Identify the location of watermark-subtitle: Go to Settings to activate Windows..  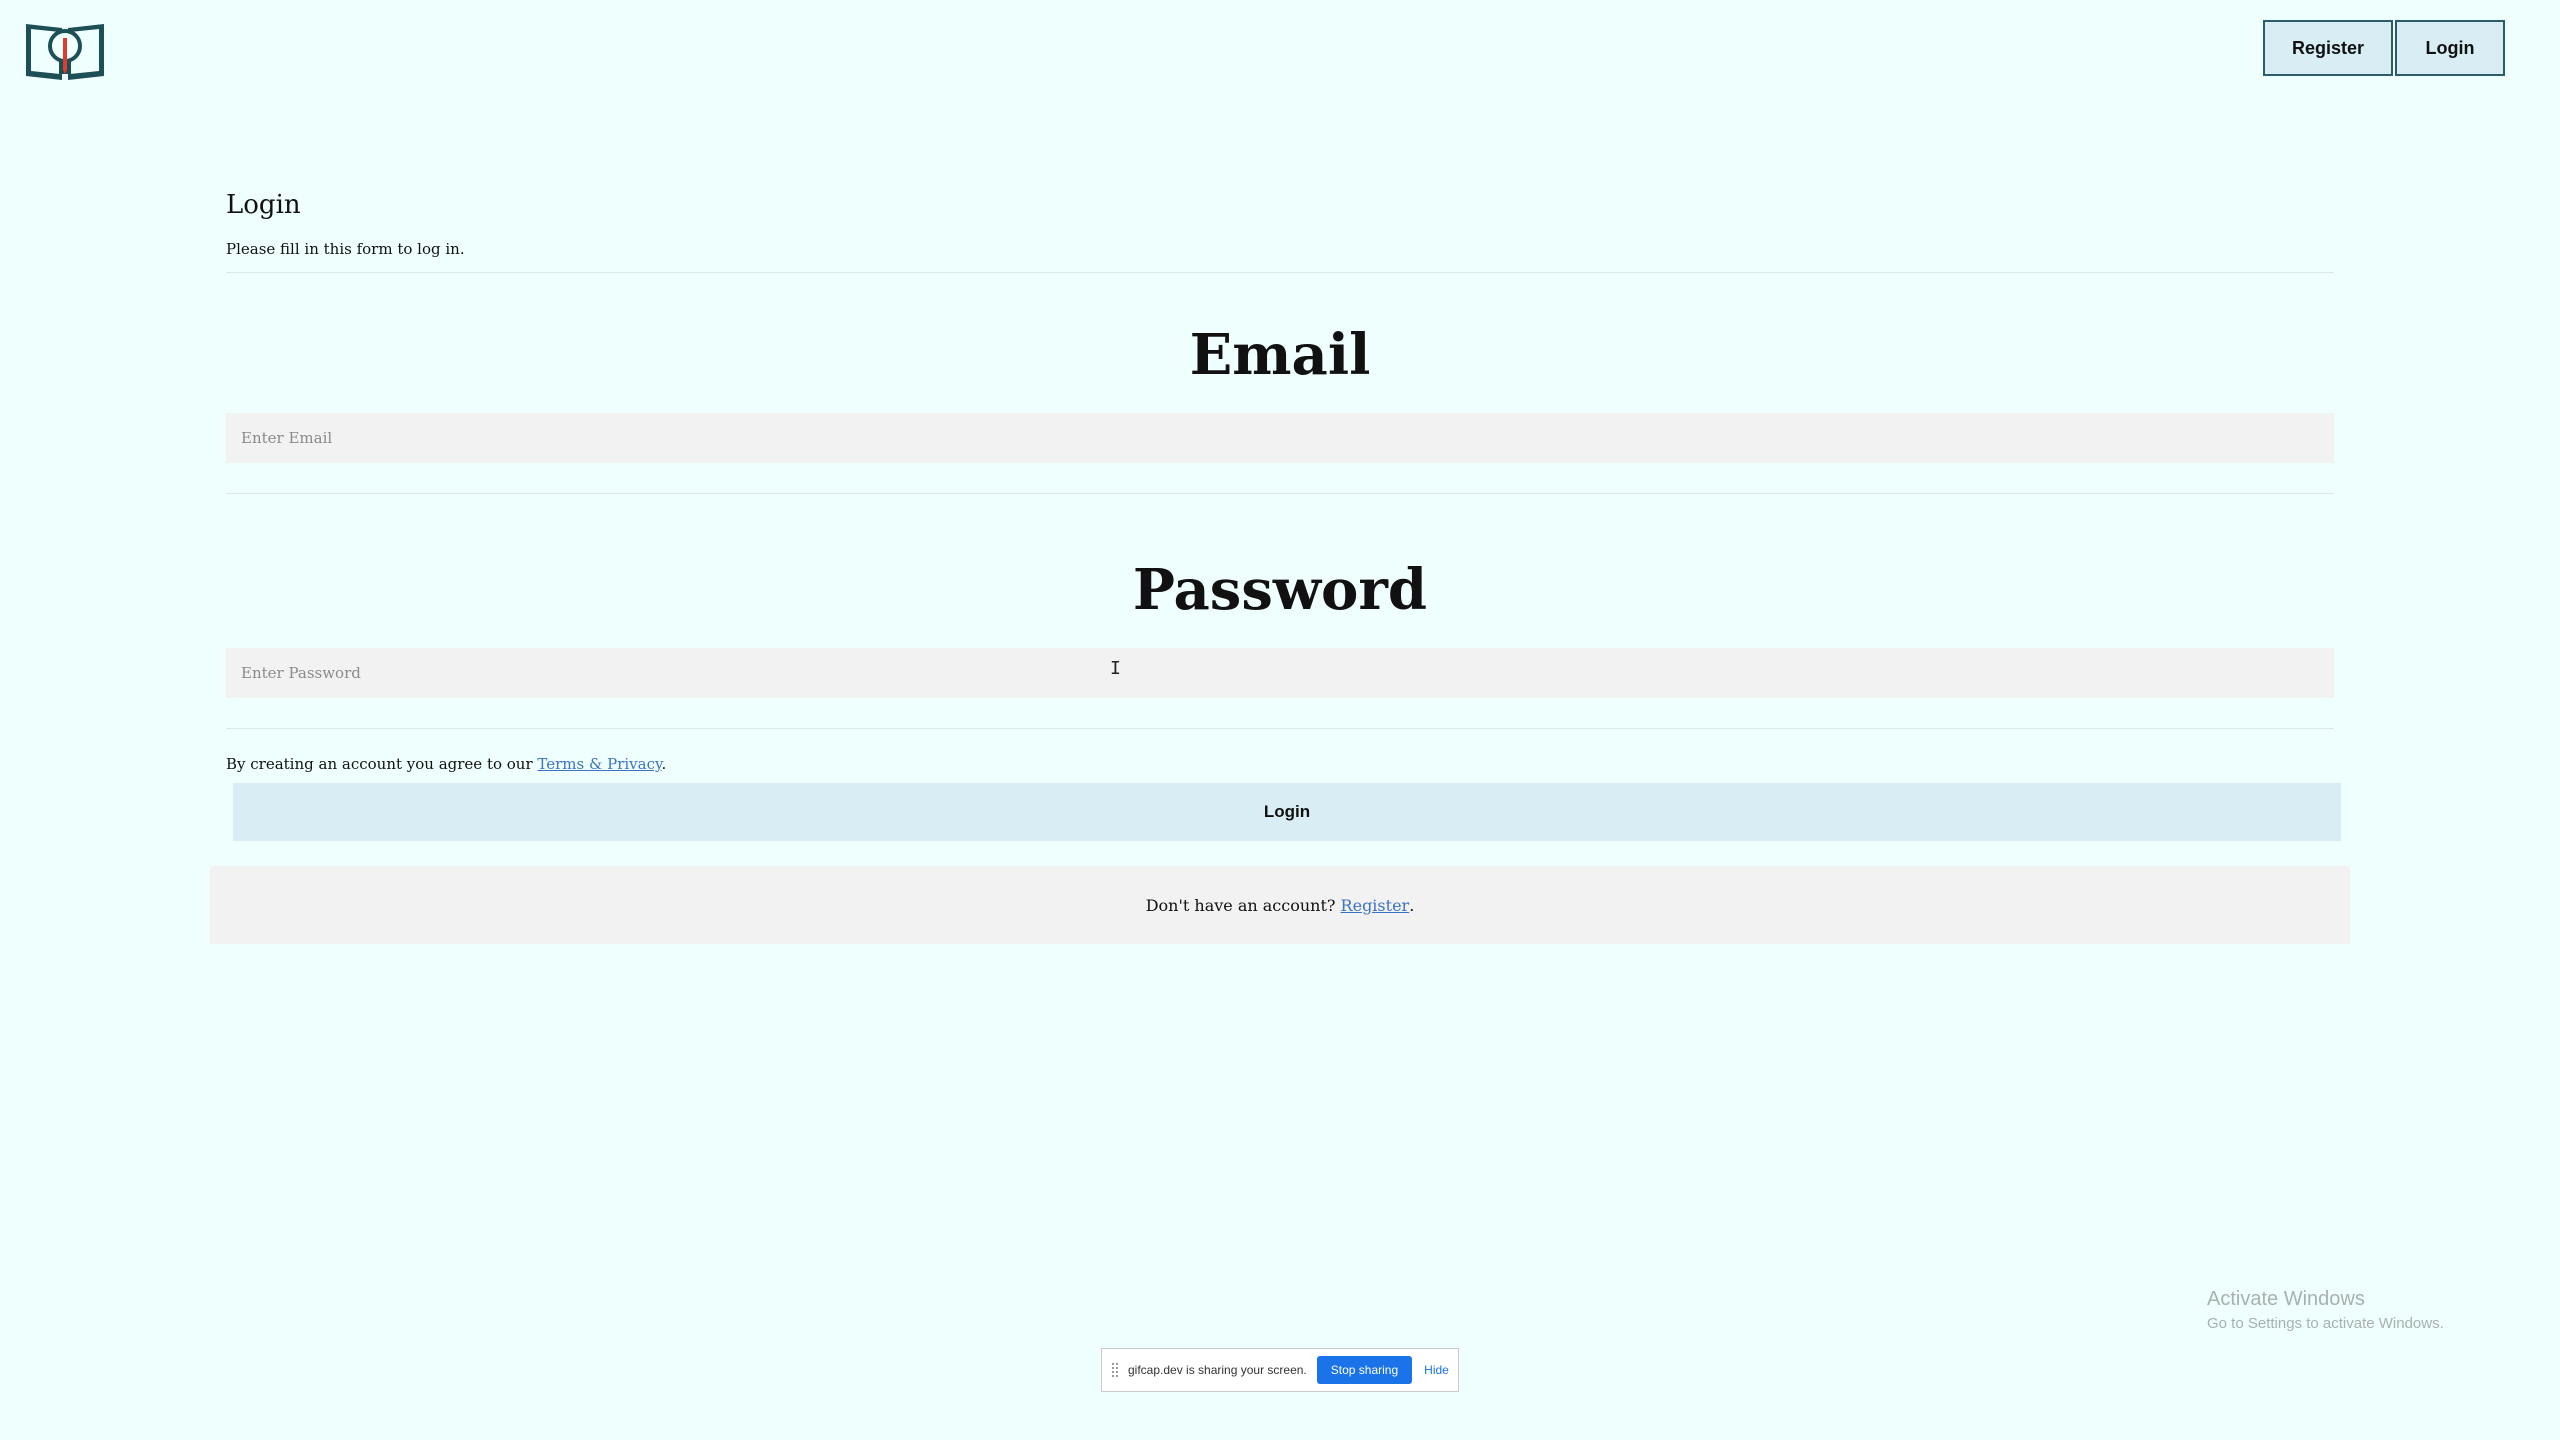
(2325, 1323).